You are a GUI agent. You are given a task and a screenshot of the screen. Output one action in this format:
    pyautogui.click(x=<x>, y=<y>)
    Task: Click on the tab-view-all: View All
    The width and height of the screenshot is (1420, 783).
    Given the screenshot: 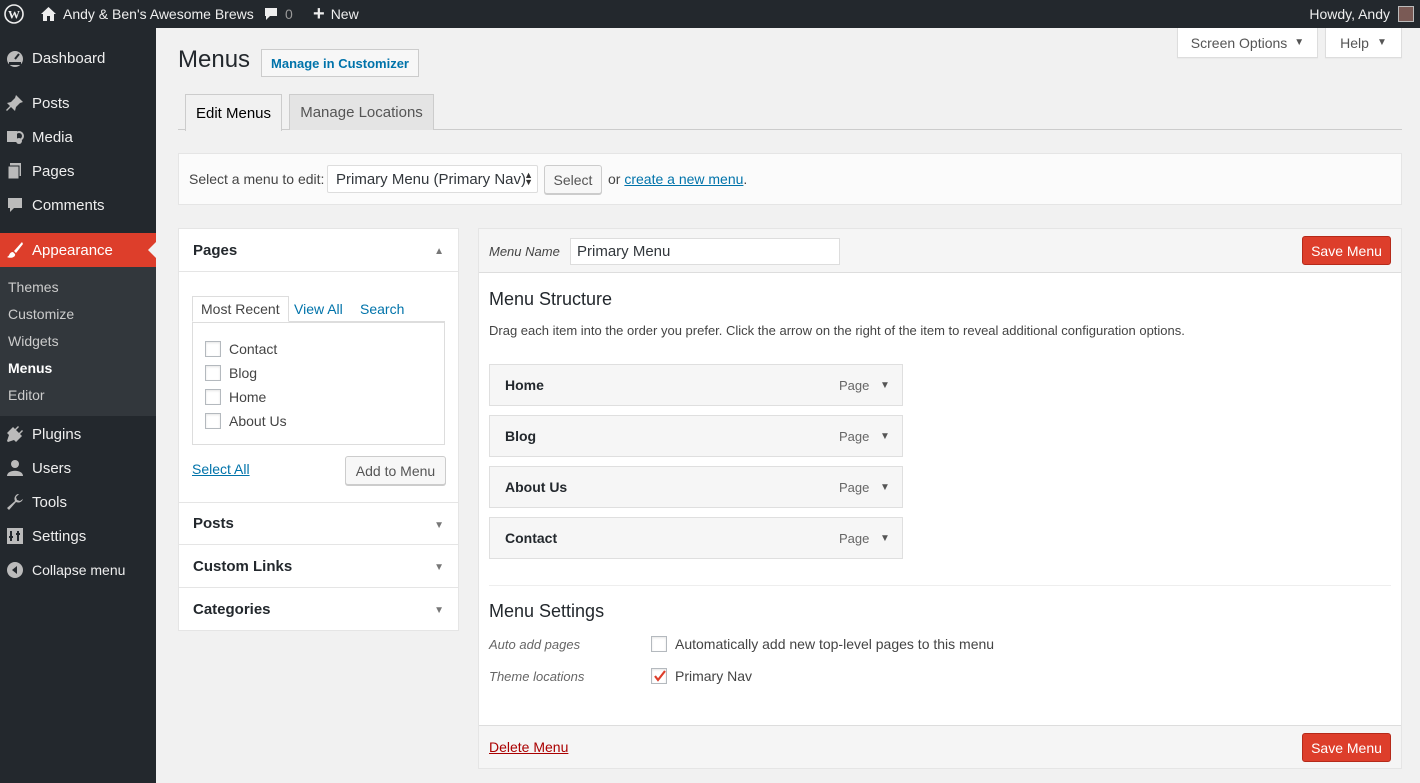 What is the action you would take?
    pyautogui.click(x=318, y=309)
    